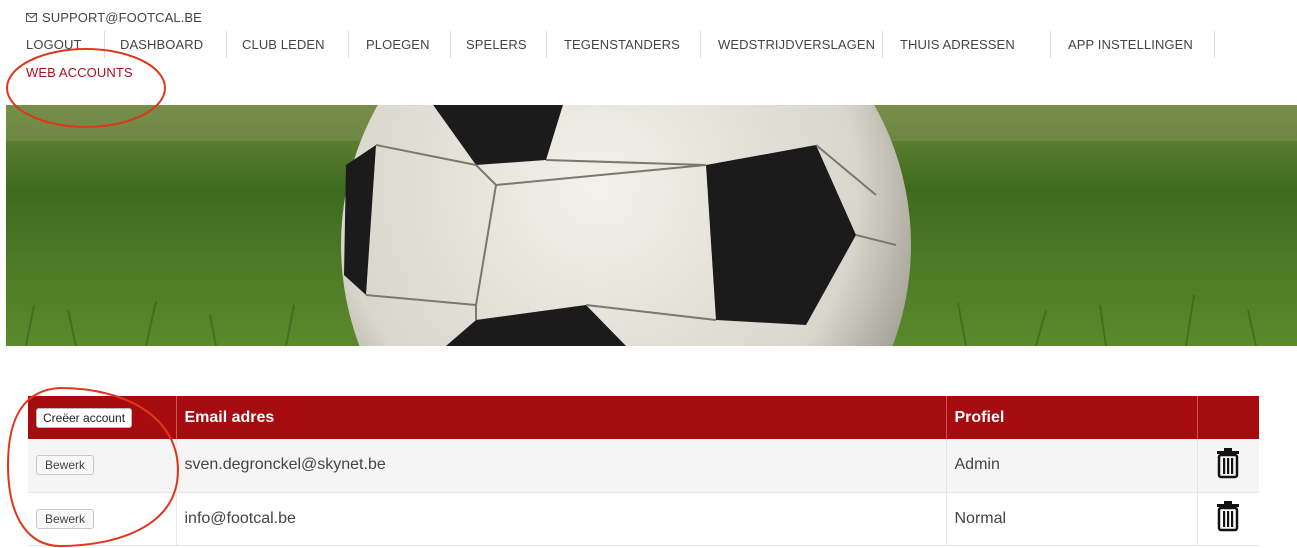 This screenshot has width=1297, height=548. I want to click on nav-logout: LOGOUT, so click(54, 44).